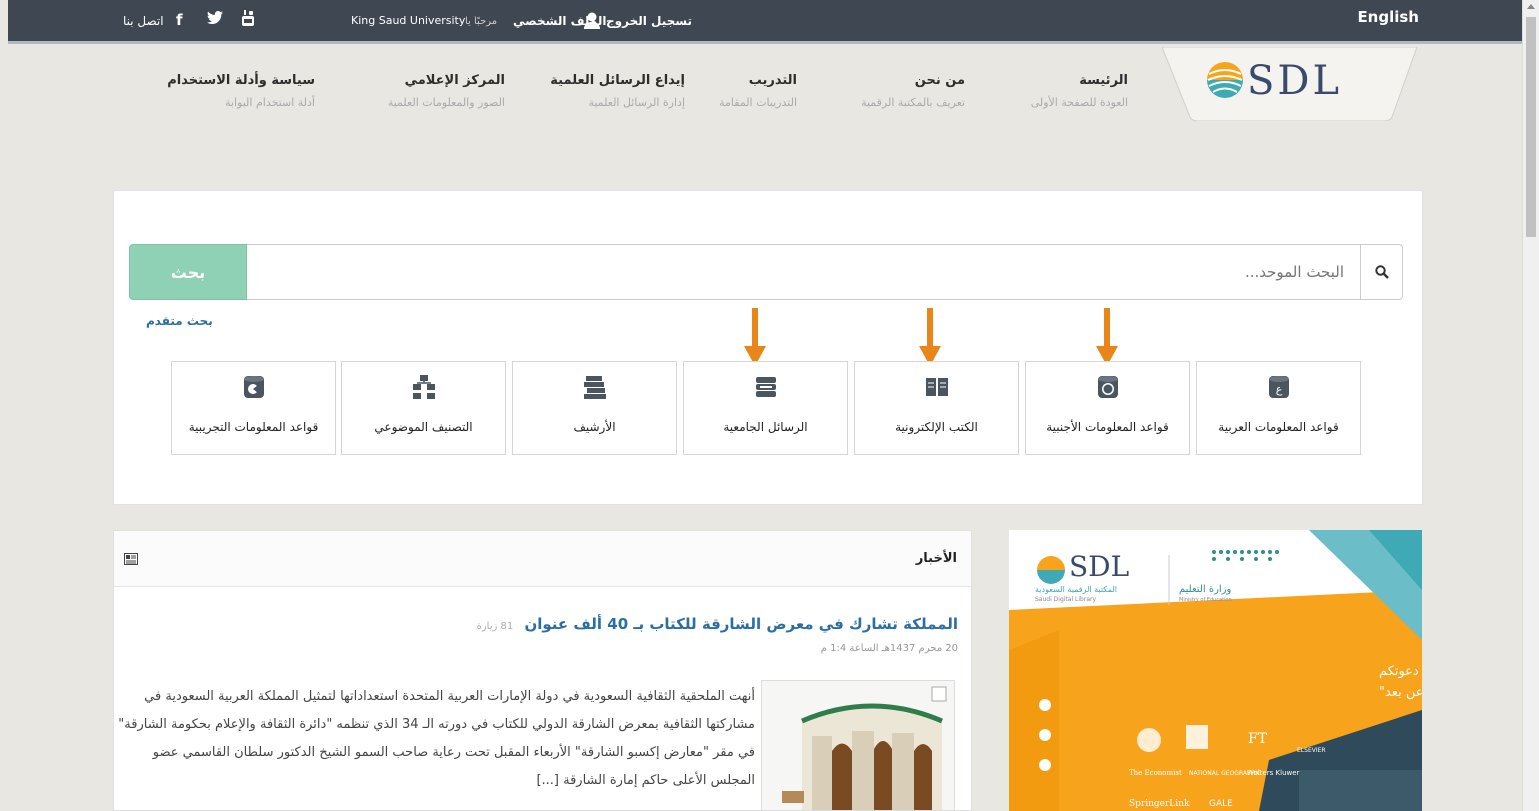  Describe the element at coordinates (143, 21) in the screenshot. I see `contact-link: اتصل بنا` at that location.